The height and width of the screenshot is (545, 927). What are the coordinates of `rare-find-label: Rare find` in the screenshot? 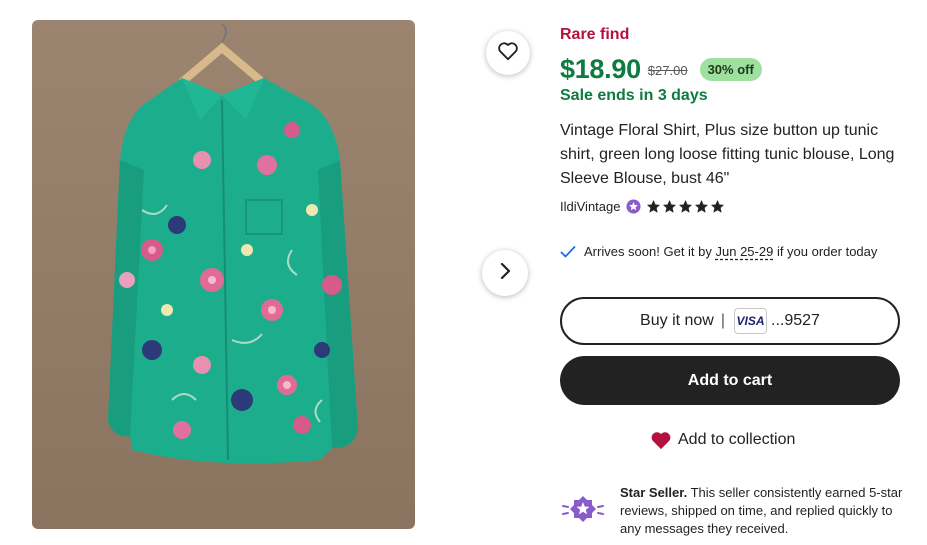 It's located at (595, 34).